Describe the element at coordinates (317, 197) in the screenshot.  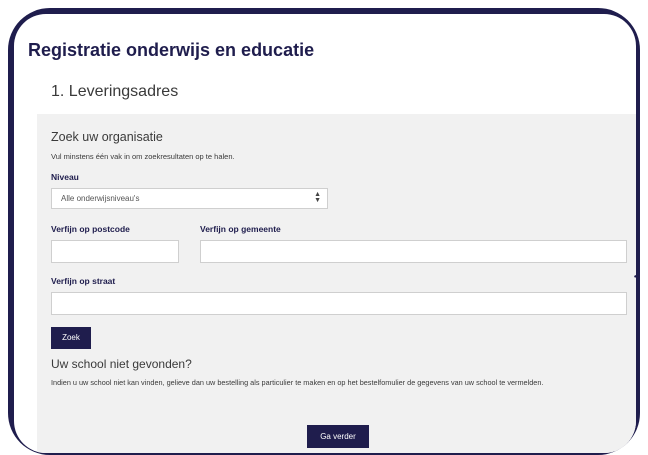
I see `select-arrows-icon: ▲ ▼` at that location.